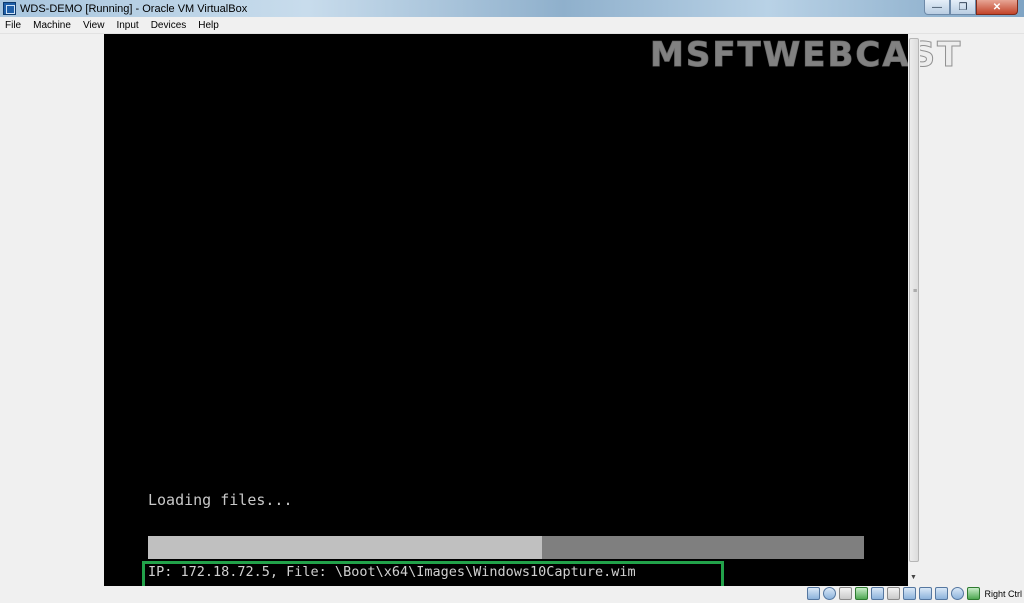 Image resolution: width=1024 pixels, height=603 pixels. Describe the element at coordinates (830, 593) in the screenshot. I see `optical-drive-icon` at that location.